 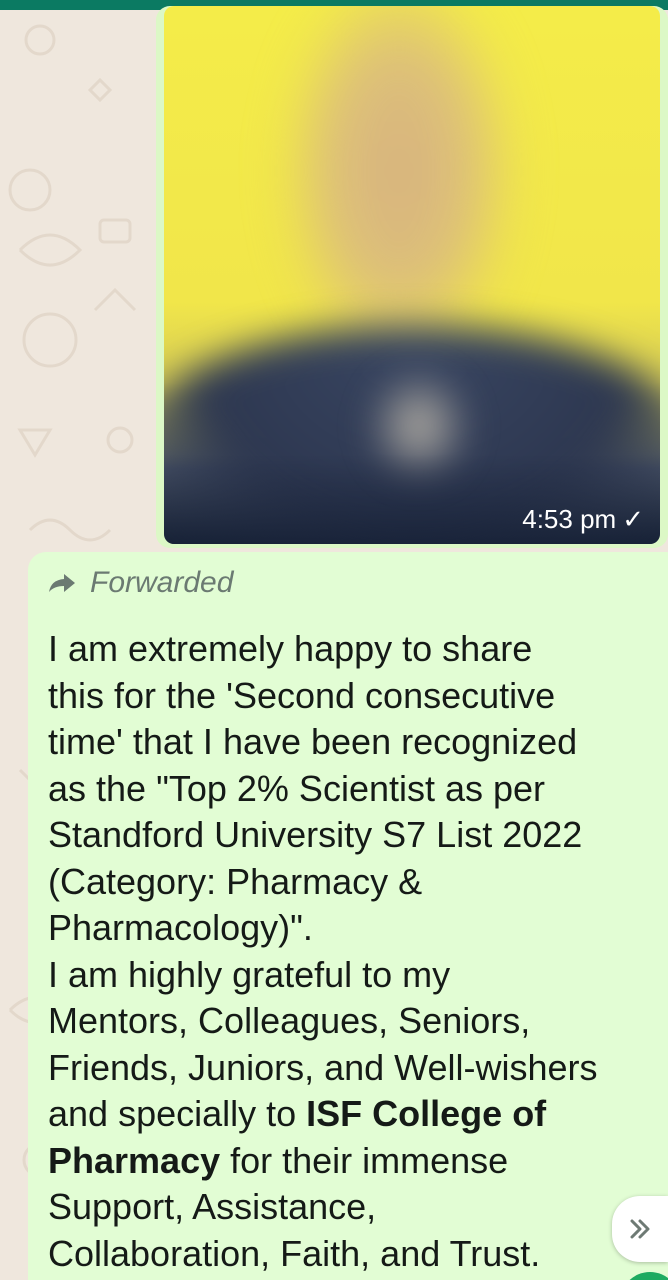 I want to click on scroll-to-bottom-button, so click(x=640, y=1229).